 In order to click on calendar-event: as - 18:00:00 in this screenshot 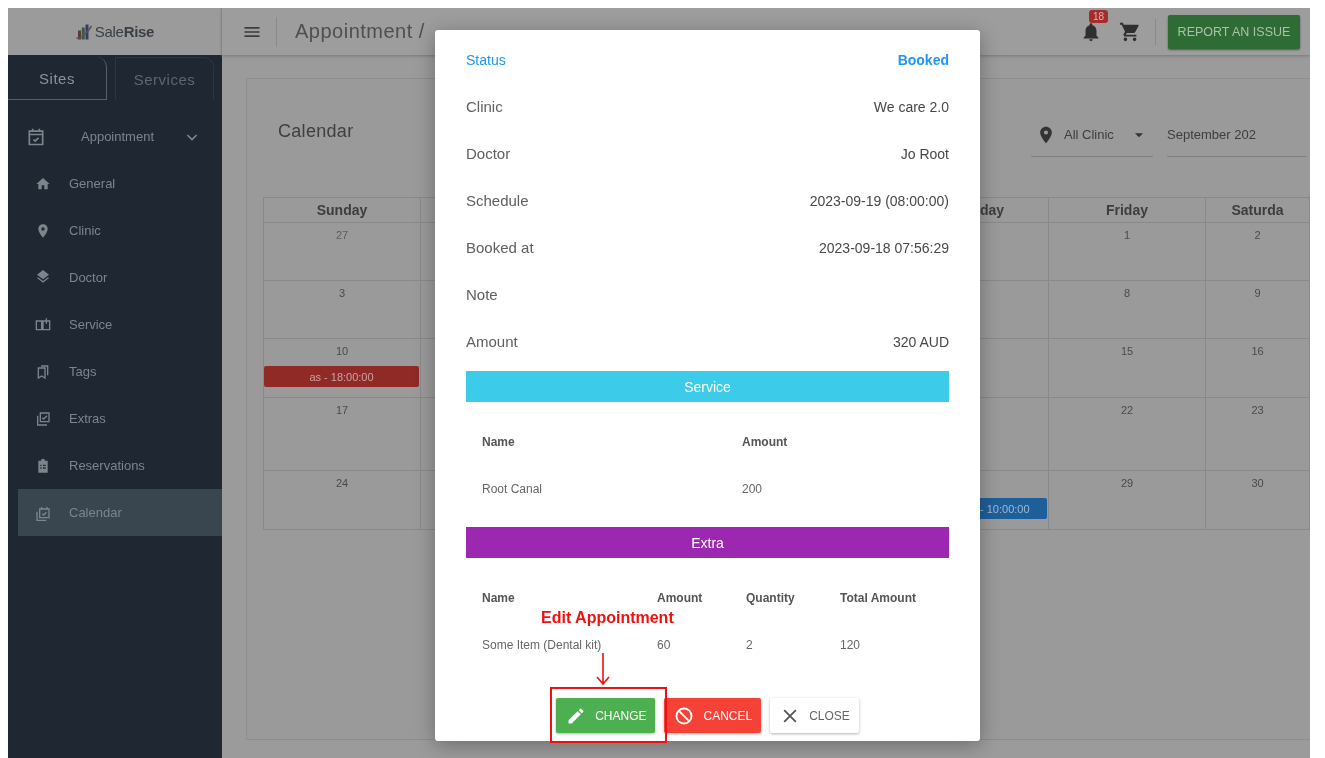, I will do `click(341, 376)`.